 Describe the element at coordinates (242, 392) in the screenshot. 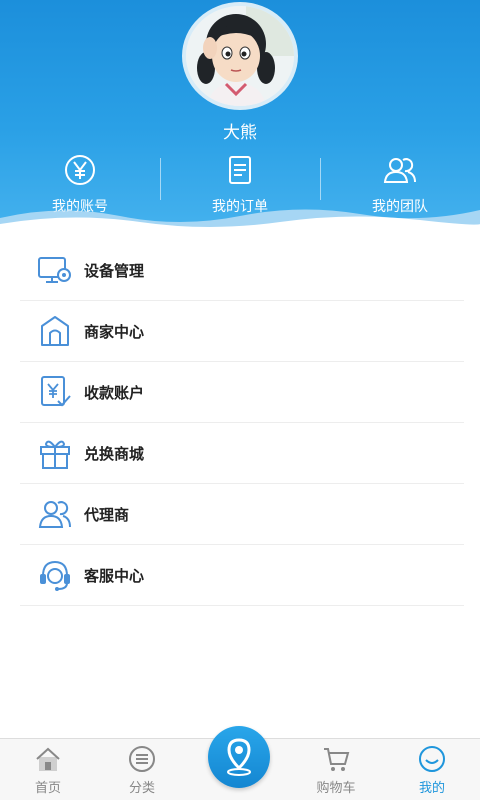

I see `menu-item-payment-account: 收款账户` at that location.